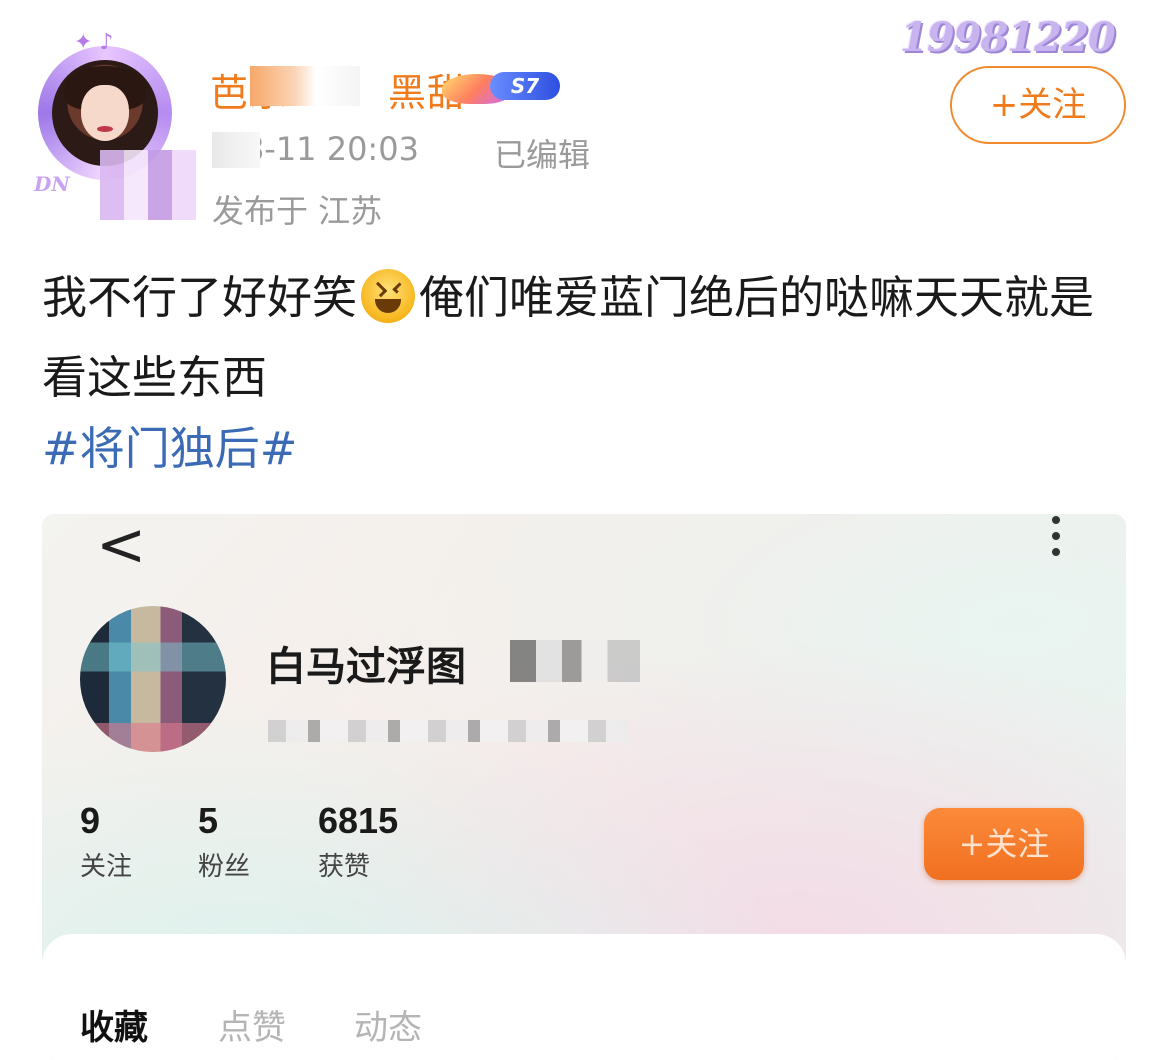 The image size is (1168, 1060). I want to click on stat-label: 关注, so click(106, 867).